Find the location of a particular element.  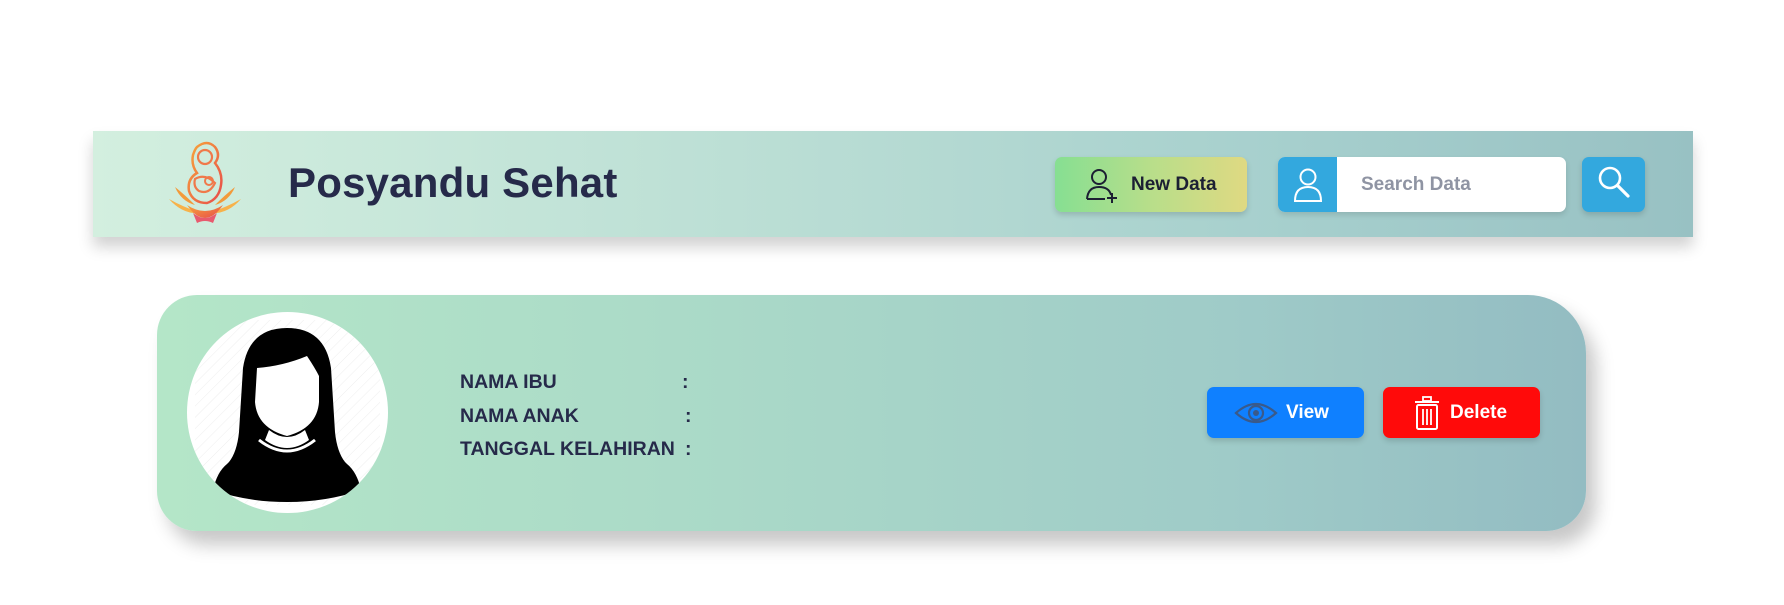

delete-label: Delete is located at coordinates (1479, 412).